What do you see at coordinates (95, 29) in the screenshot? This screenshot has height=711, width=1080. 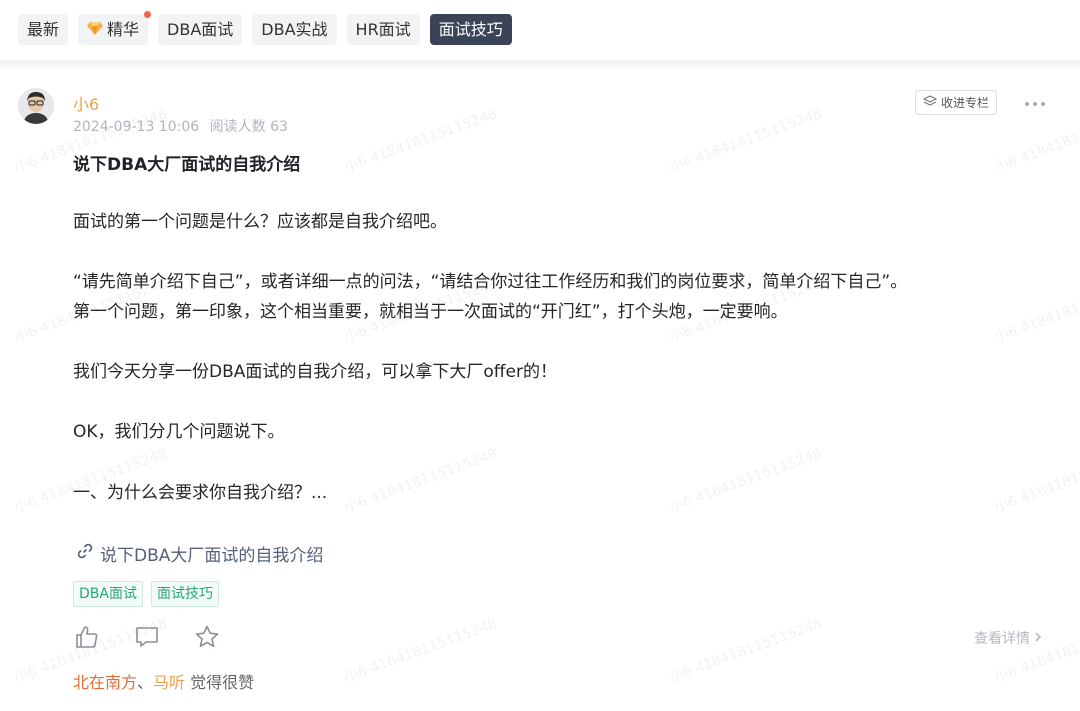 I see `gem-icon` at bounding box center [95, 29].